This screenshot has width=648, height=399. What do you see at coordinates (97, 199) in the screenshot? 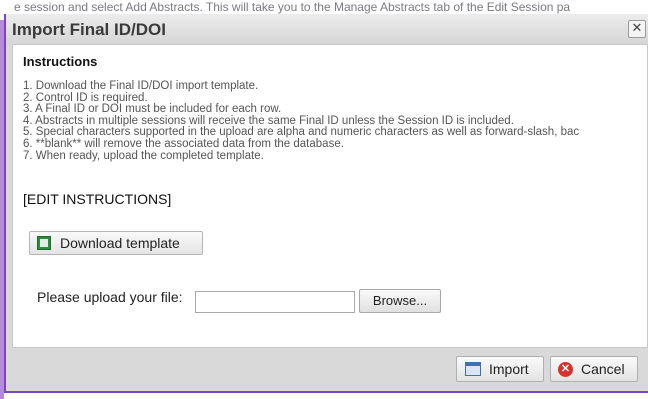
I see `edit-instructions-link: [EDIT INSTRUCTIONS]` at bounding box center [97, 199].